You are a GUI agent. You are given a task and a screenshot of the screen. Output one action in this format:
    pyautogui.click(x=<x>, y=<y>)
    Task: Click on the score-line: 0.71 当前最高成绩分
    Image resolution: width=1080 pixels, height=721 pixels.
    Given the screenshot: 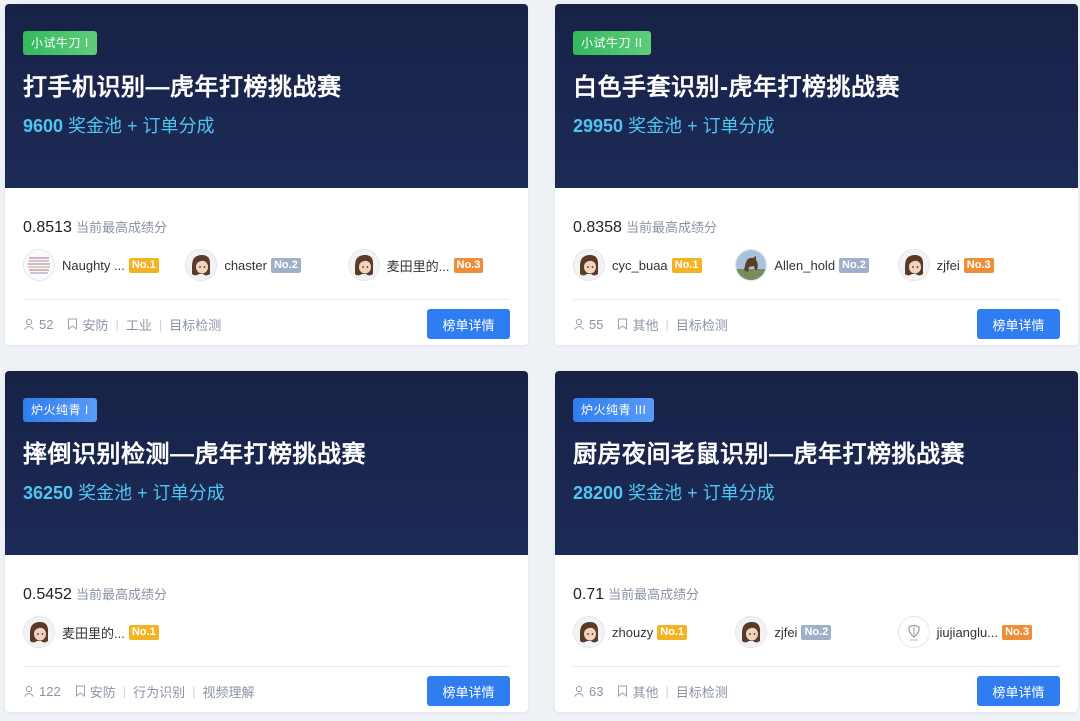 What is the action you would take?
    pyautogui.click(x=816, y=579)
    